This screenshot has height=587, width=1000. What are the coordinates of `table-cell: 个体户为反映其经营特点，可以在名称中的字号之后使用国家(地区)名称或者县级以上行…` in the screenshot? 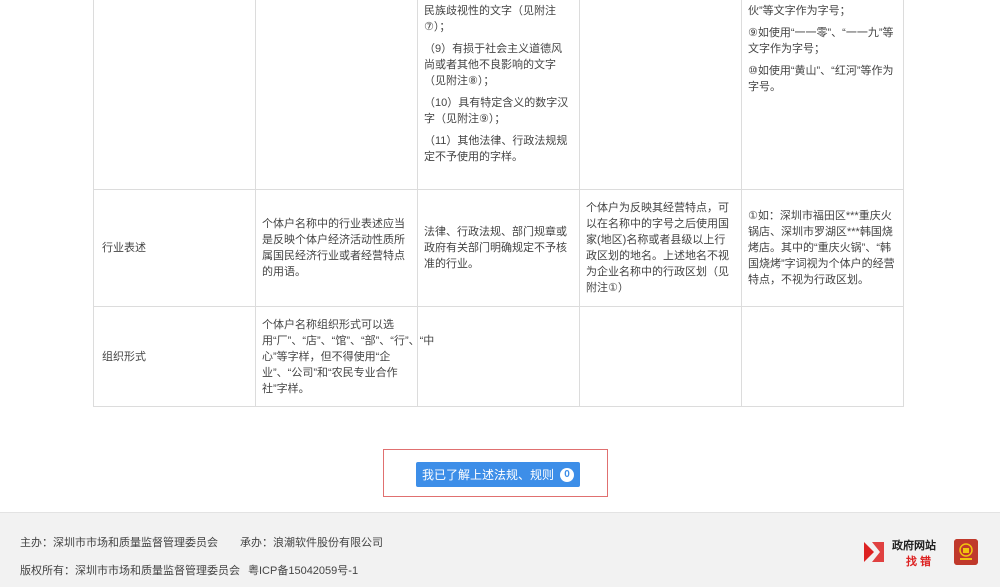 It's located at (660, 248).